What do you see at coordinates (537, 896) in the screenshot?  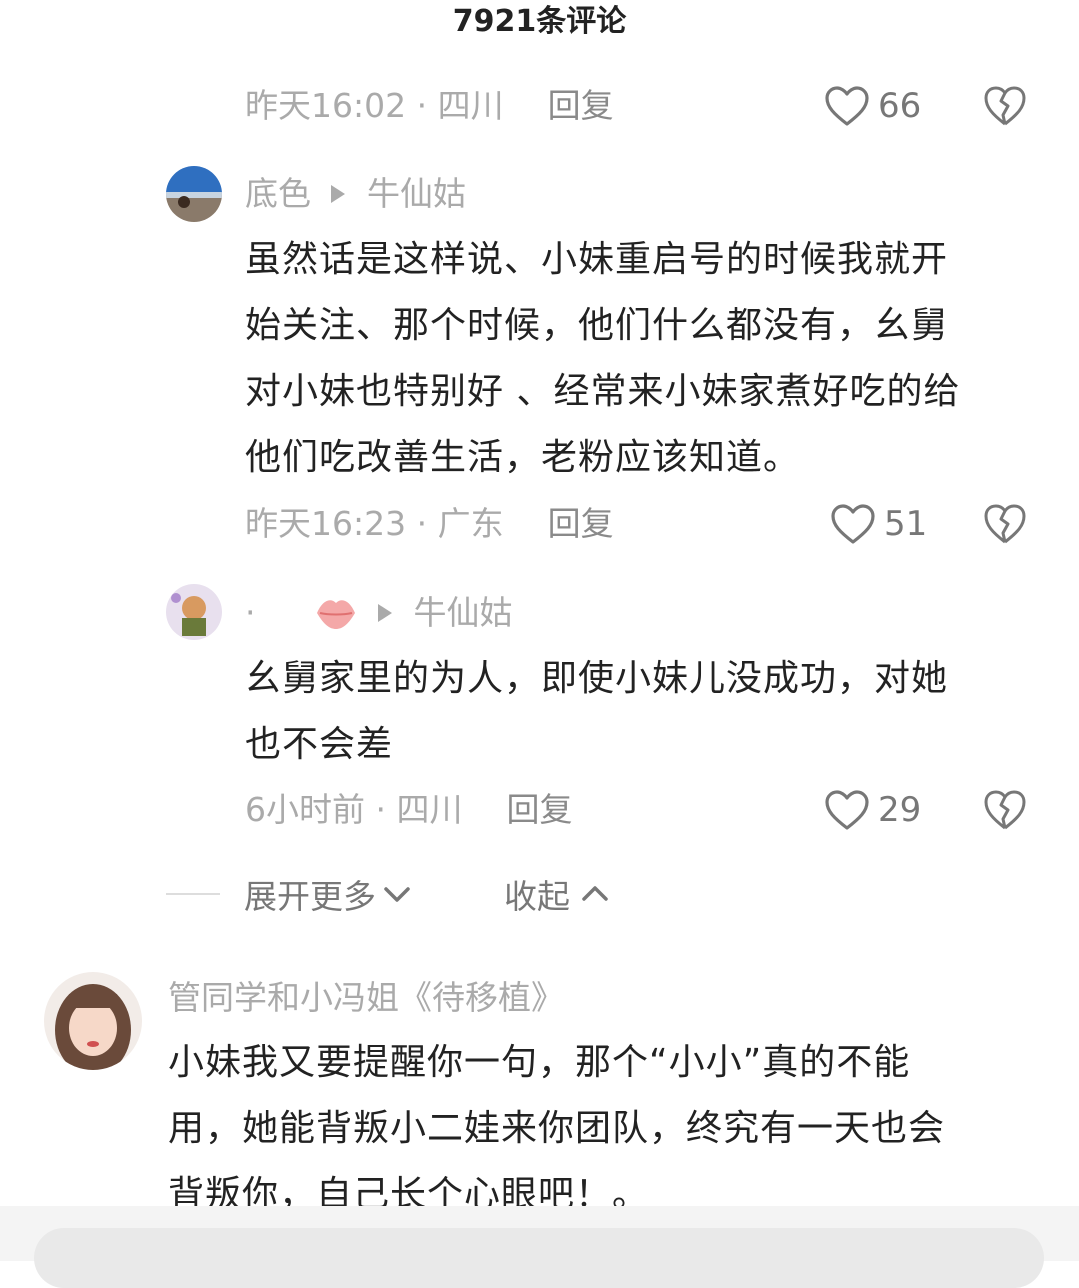 I see `collapse-label: 收起` at bounding box center [537, 896].